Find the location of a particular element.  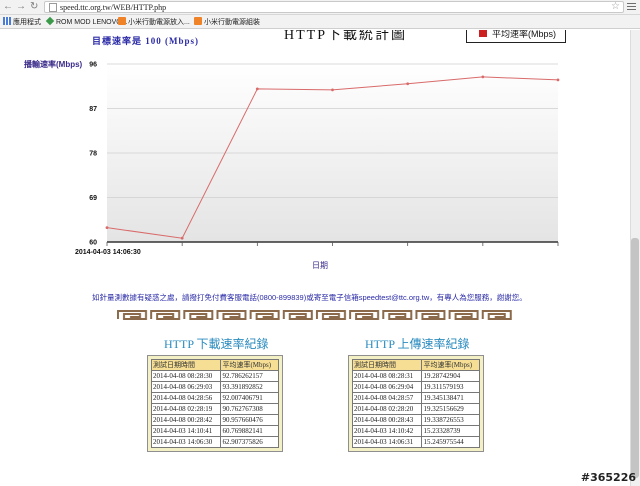

cell-speed: 19.338726553 is located at coordinates (450, 420).